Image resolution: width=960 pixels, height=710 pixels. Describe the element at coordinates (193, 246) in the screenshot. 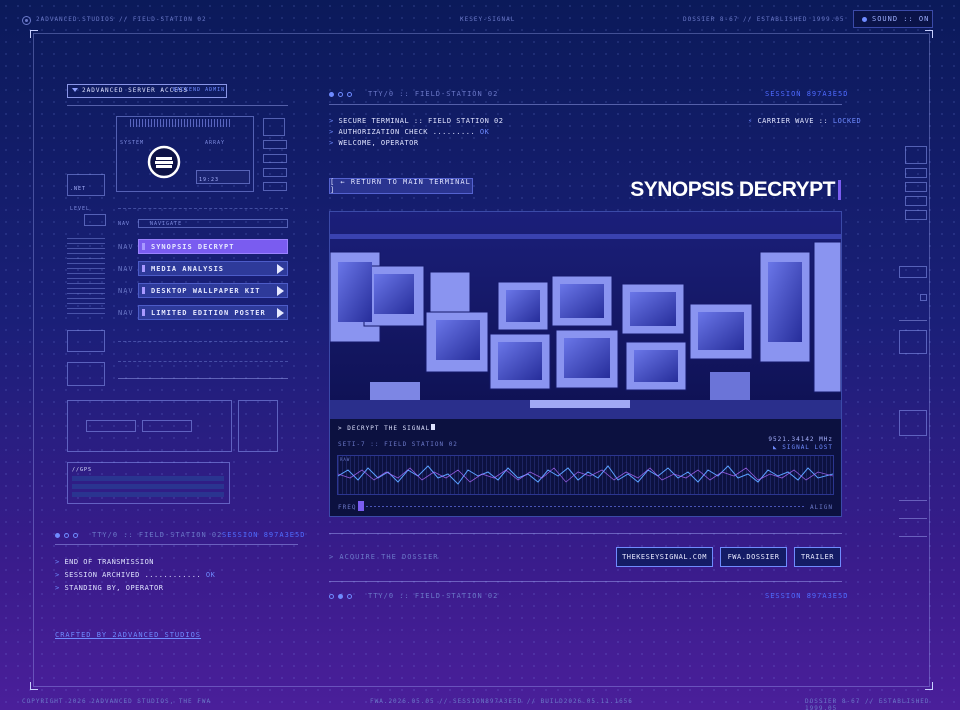

I see `nav-item-label: SYNOPSIS DECRYPT` at that location.